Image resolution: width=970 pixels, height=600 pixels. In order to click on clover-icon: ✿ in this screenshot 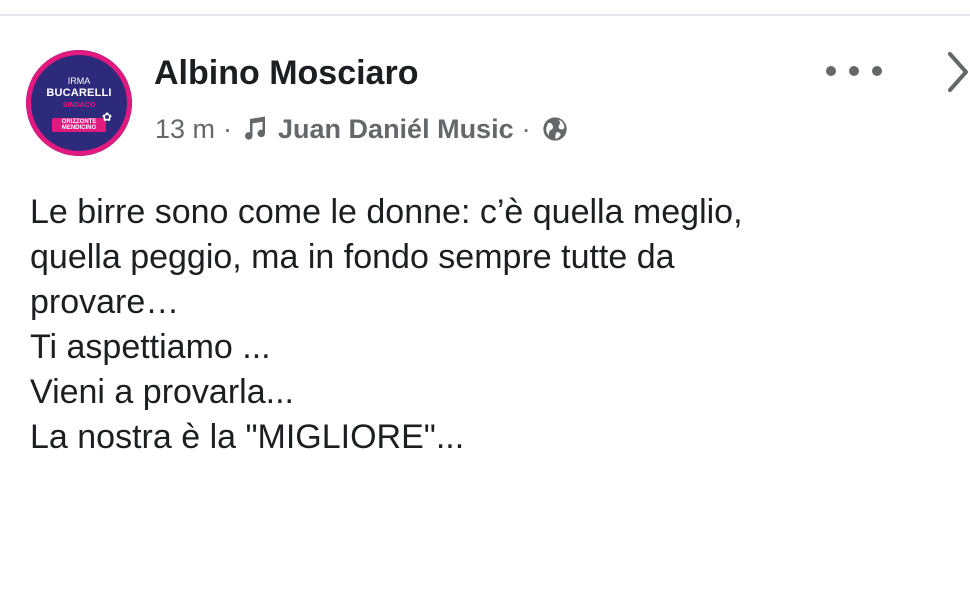, I will do `click(107, 117)`.